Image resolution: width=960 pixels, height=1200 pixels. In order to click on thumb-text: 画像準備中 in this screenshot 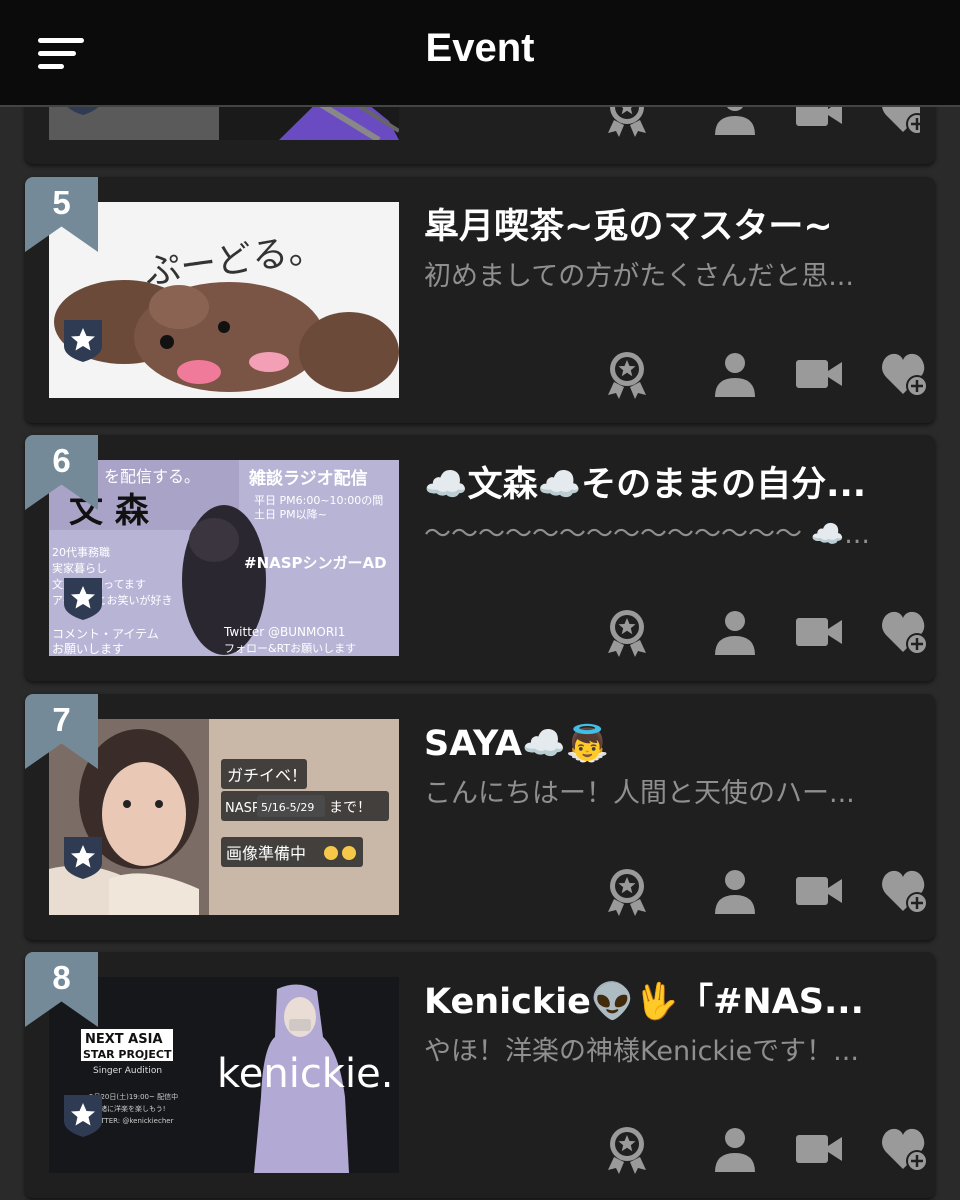, I will do `click(266, 853)`.